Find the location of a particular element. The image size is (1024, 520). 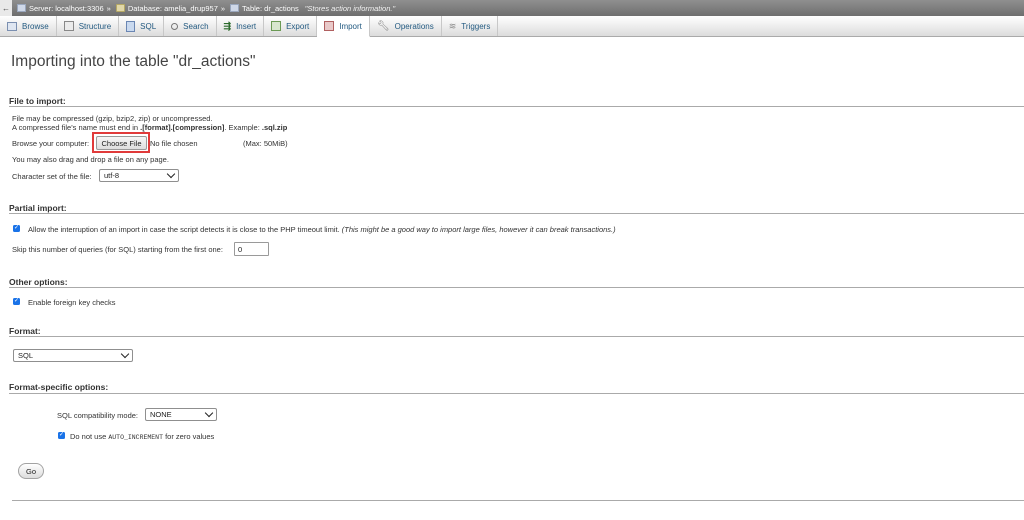

format-specific-legend: Format-specific options: is located at coordinates (59, 387).